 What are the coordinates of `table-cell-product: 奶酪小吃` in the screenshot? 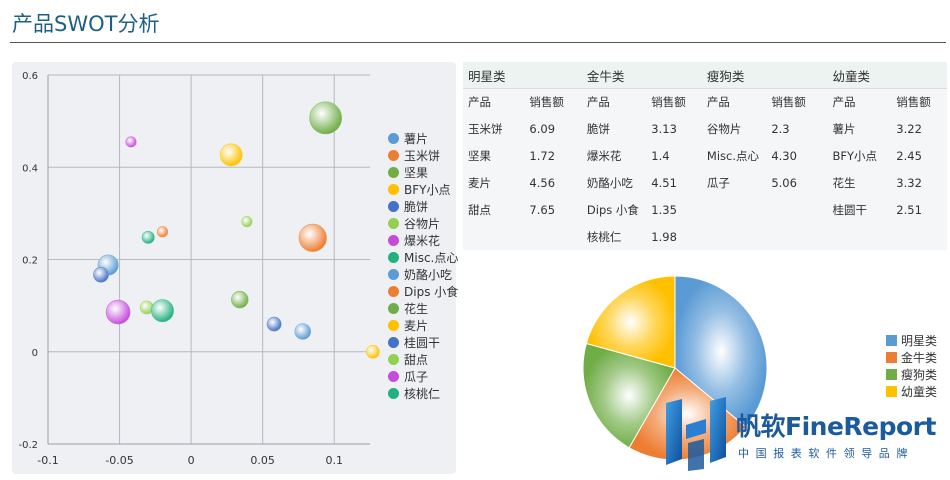 It's located at (614, 182).